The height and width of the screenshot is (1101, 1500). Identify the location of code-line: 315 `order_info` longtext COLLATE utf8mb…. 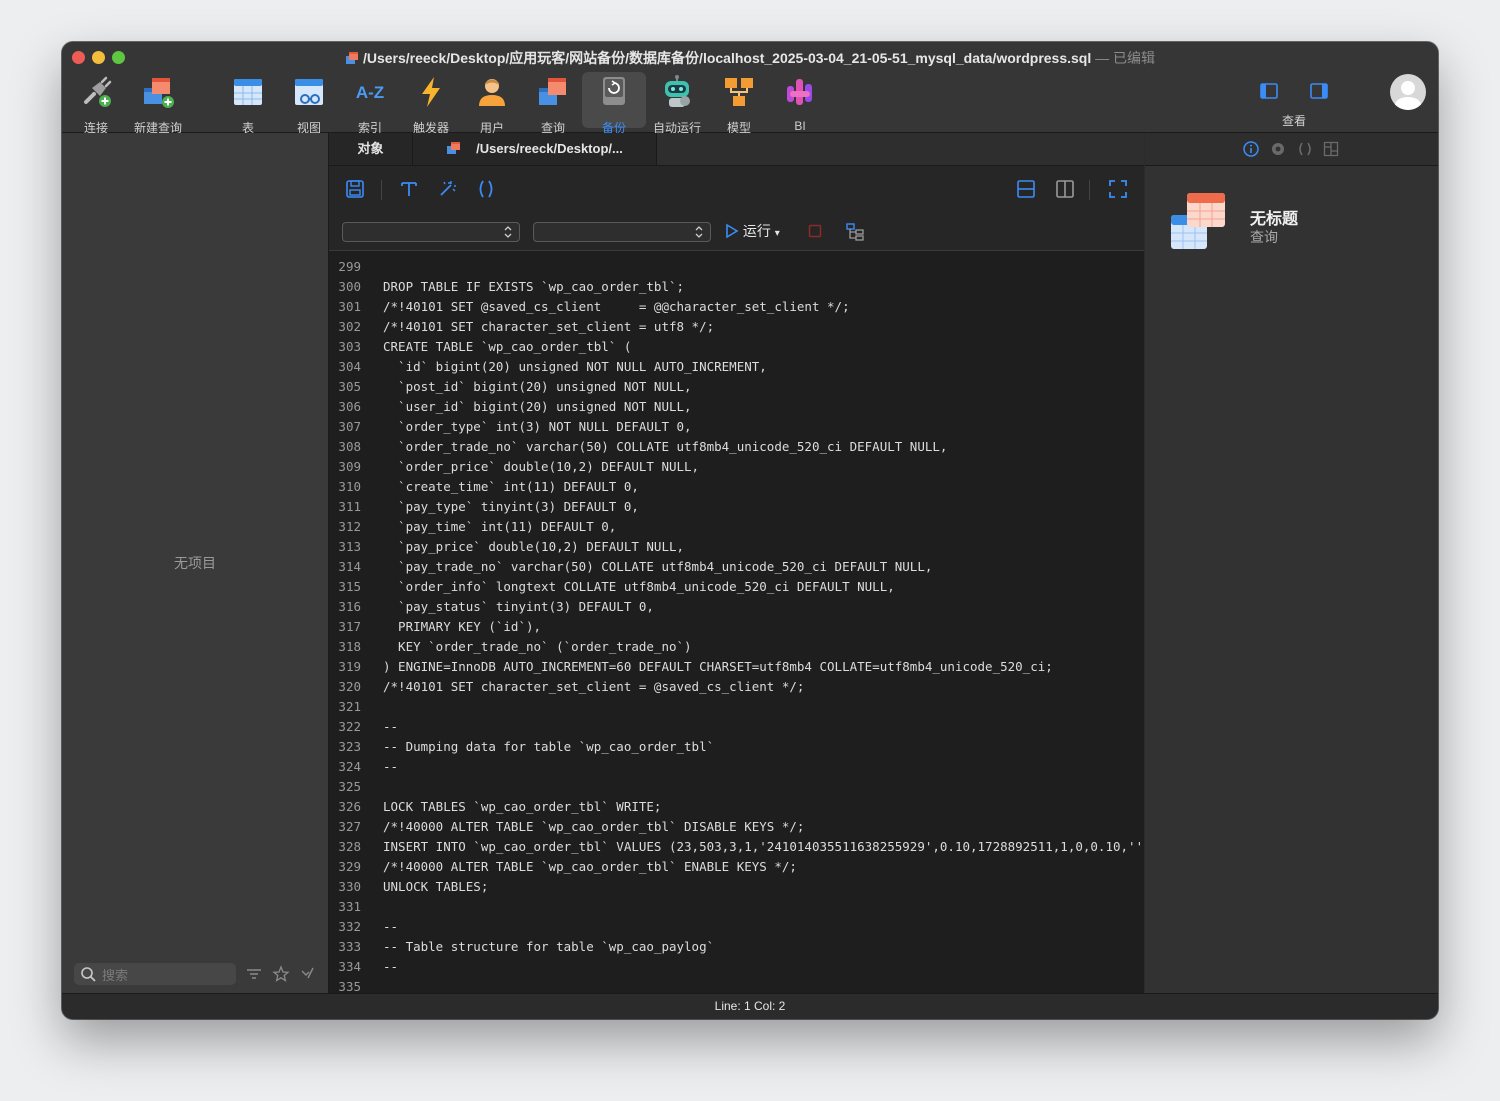
(736, 587).